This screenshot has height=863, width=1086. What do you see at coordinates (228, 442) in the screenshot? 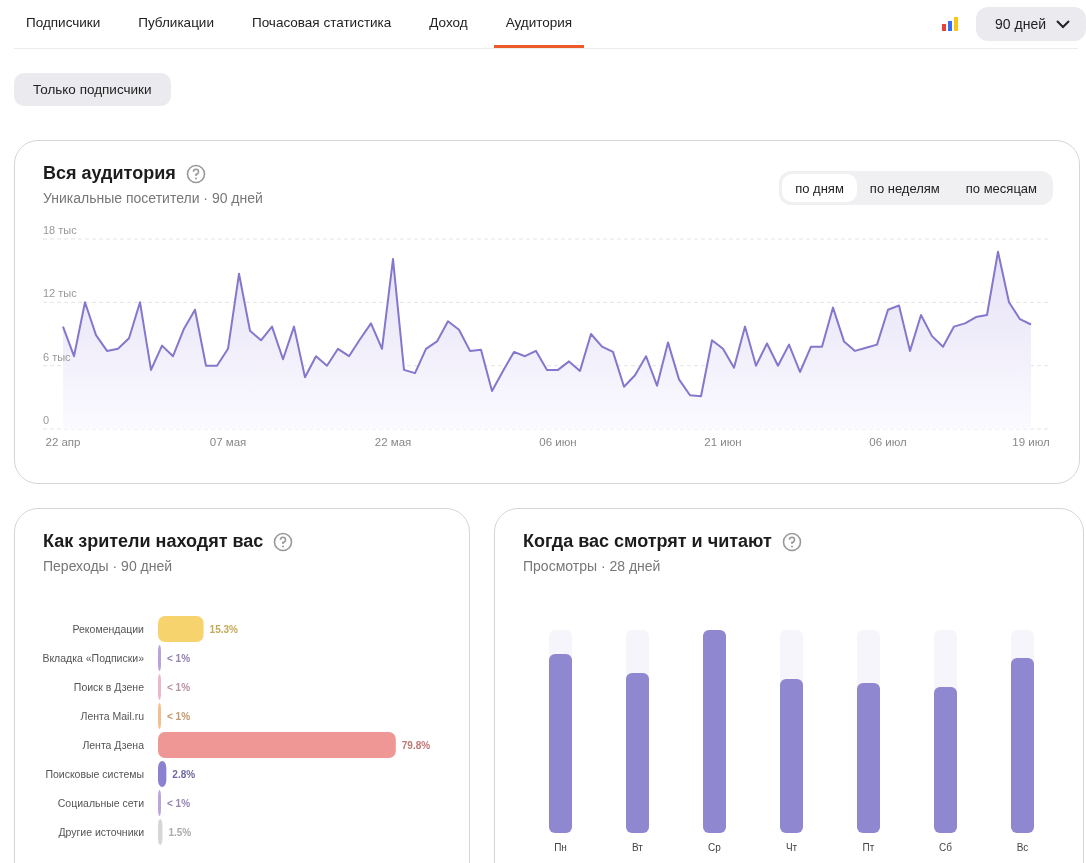
I see `axis-label: 07 мая` at bounding box center [228, 442].